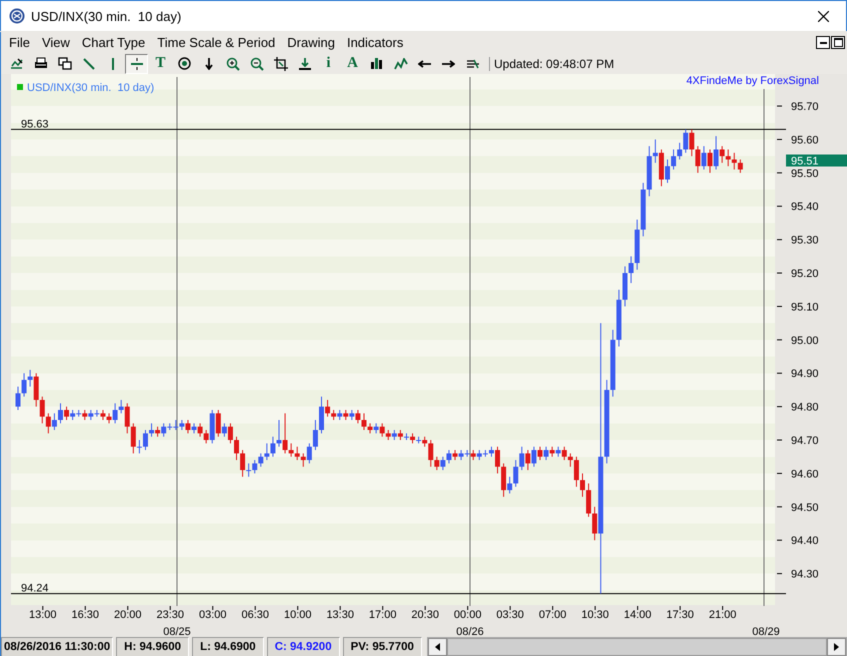  I want to click on horizontal-line-button, so click(136, 64).